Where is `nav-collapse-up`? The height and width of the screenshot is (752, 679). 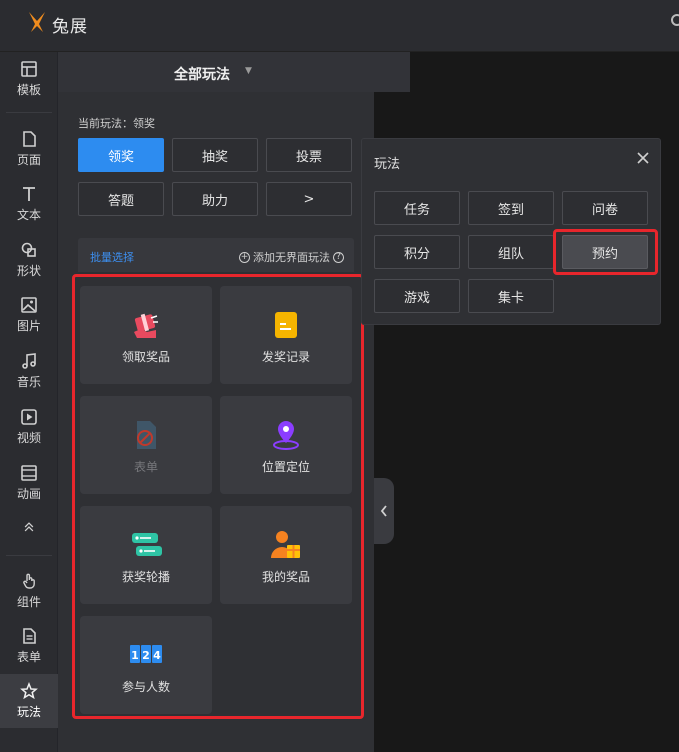
nav-collapse-up is located at coordinates (29, 530).